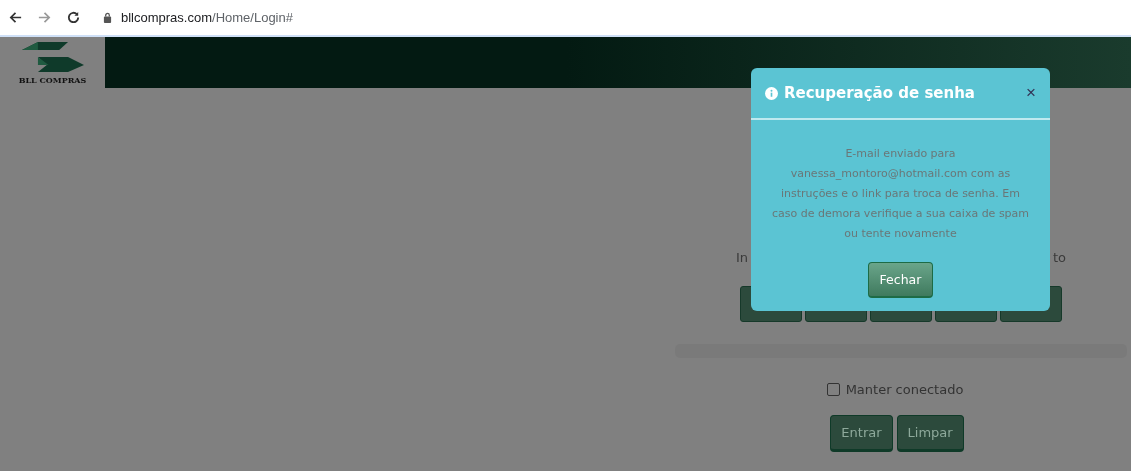 Image resolution: width=1131 pixels, height=471 pixels. What do you see at coordinates (861, 433) in the screenshot?
I see `login-button: Entrar` at bounding box center [861, 433].